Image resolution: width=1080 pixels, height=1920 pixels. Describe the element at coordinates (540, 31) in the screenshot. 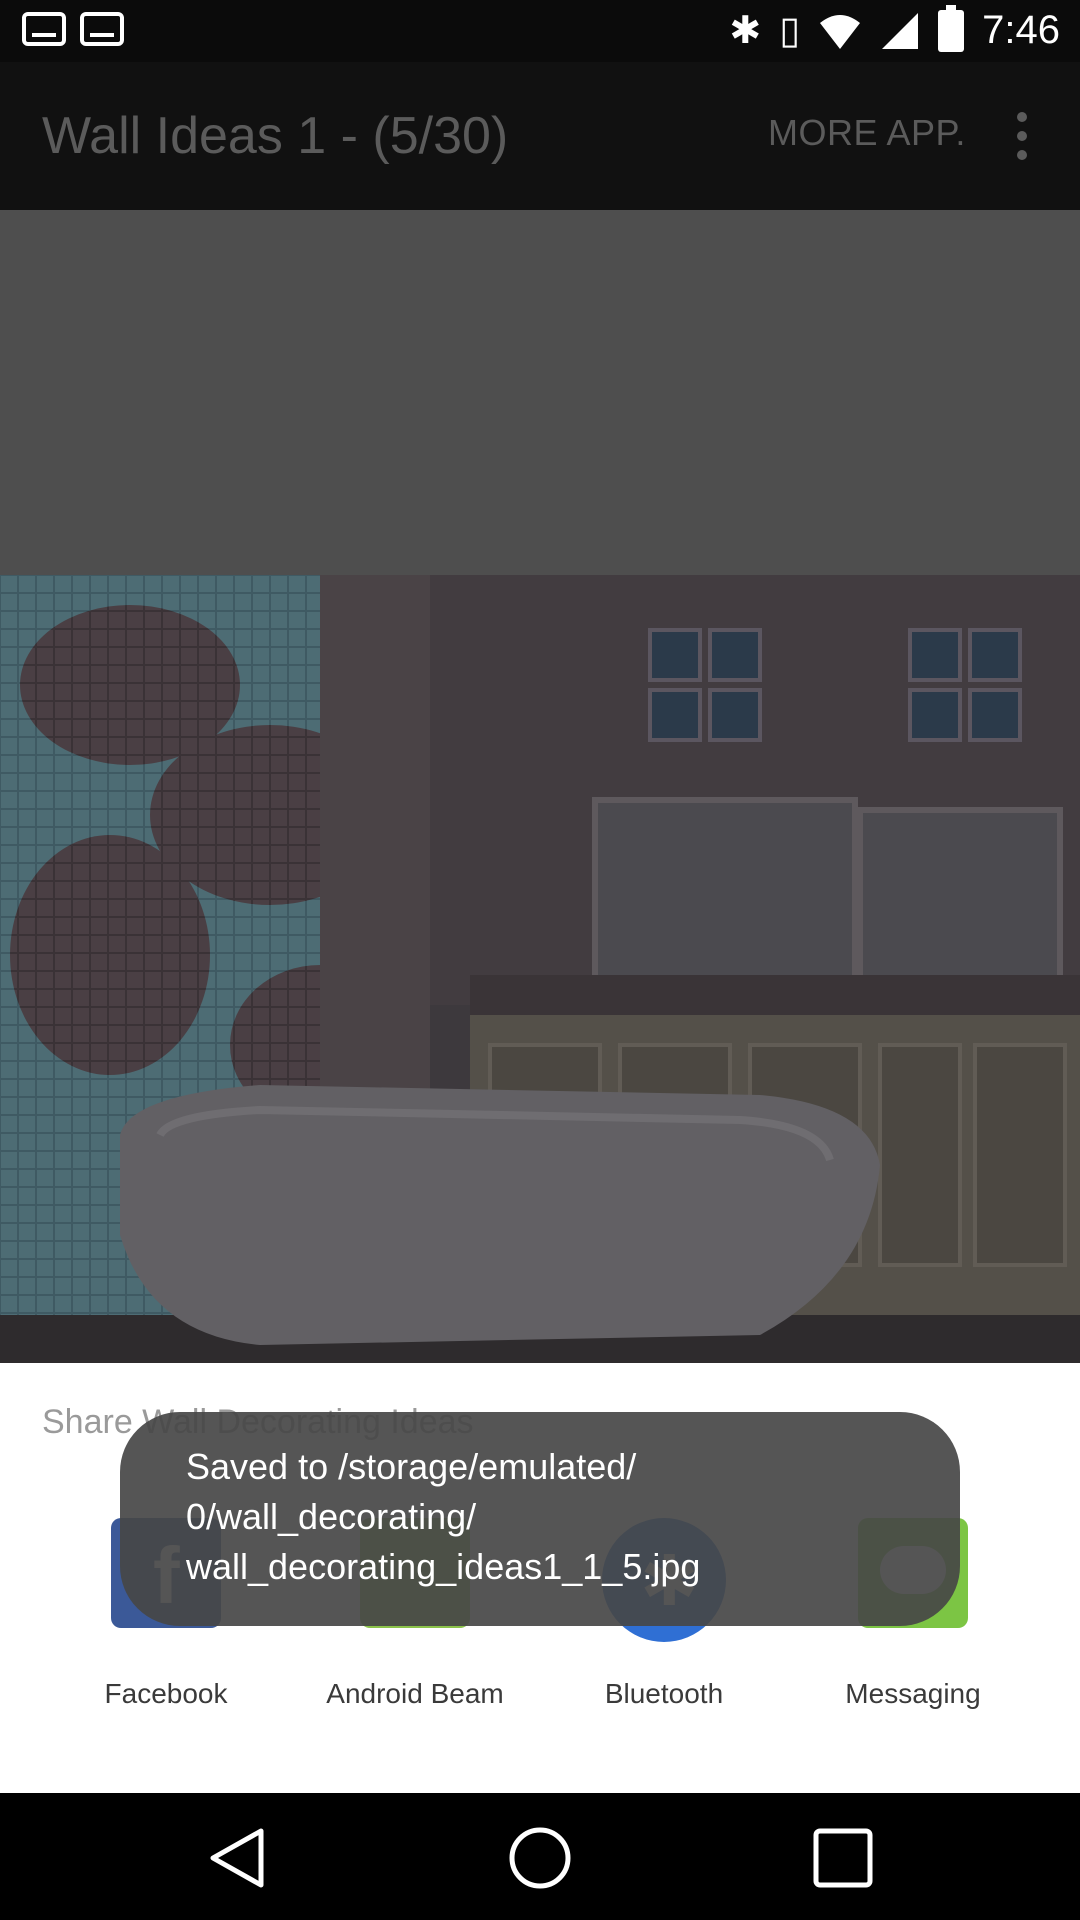

I see `status-bar: ✱ ▯ 7:46` at that location.